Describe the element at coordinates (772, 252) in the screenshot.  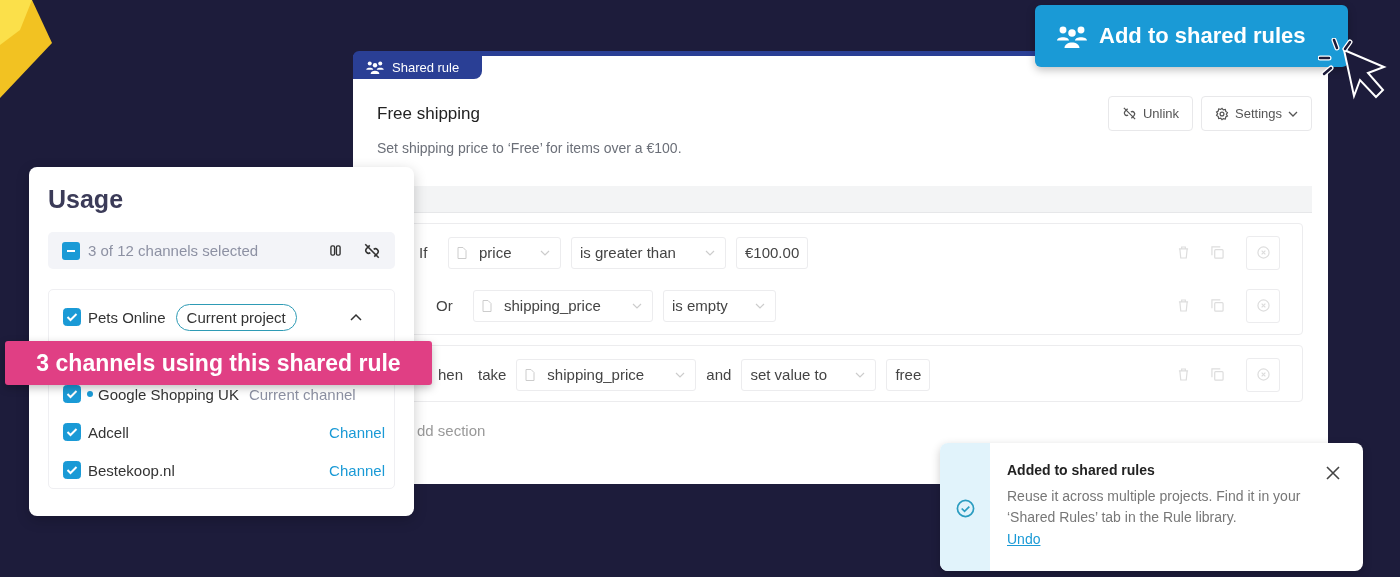
I see `value-field: €100.00` at that location.